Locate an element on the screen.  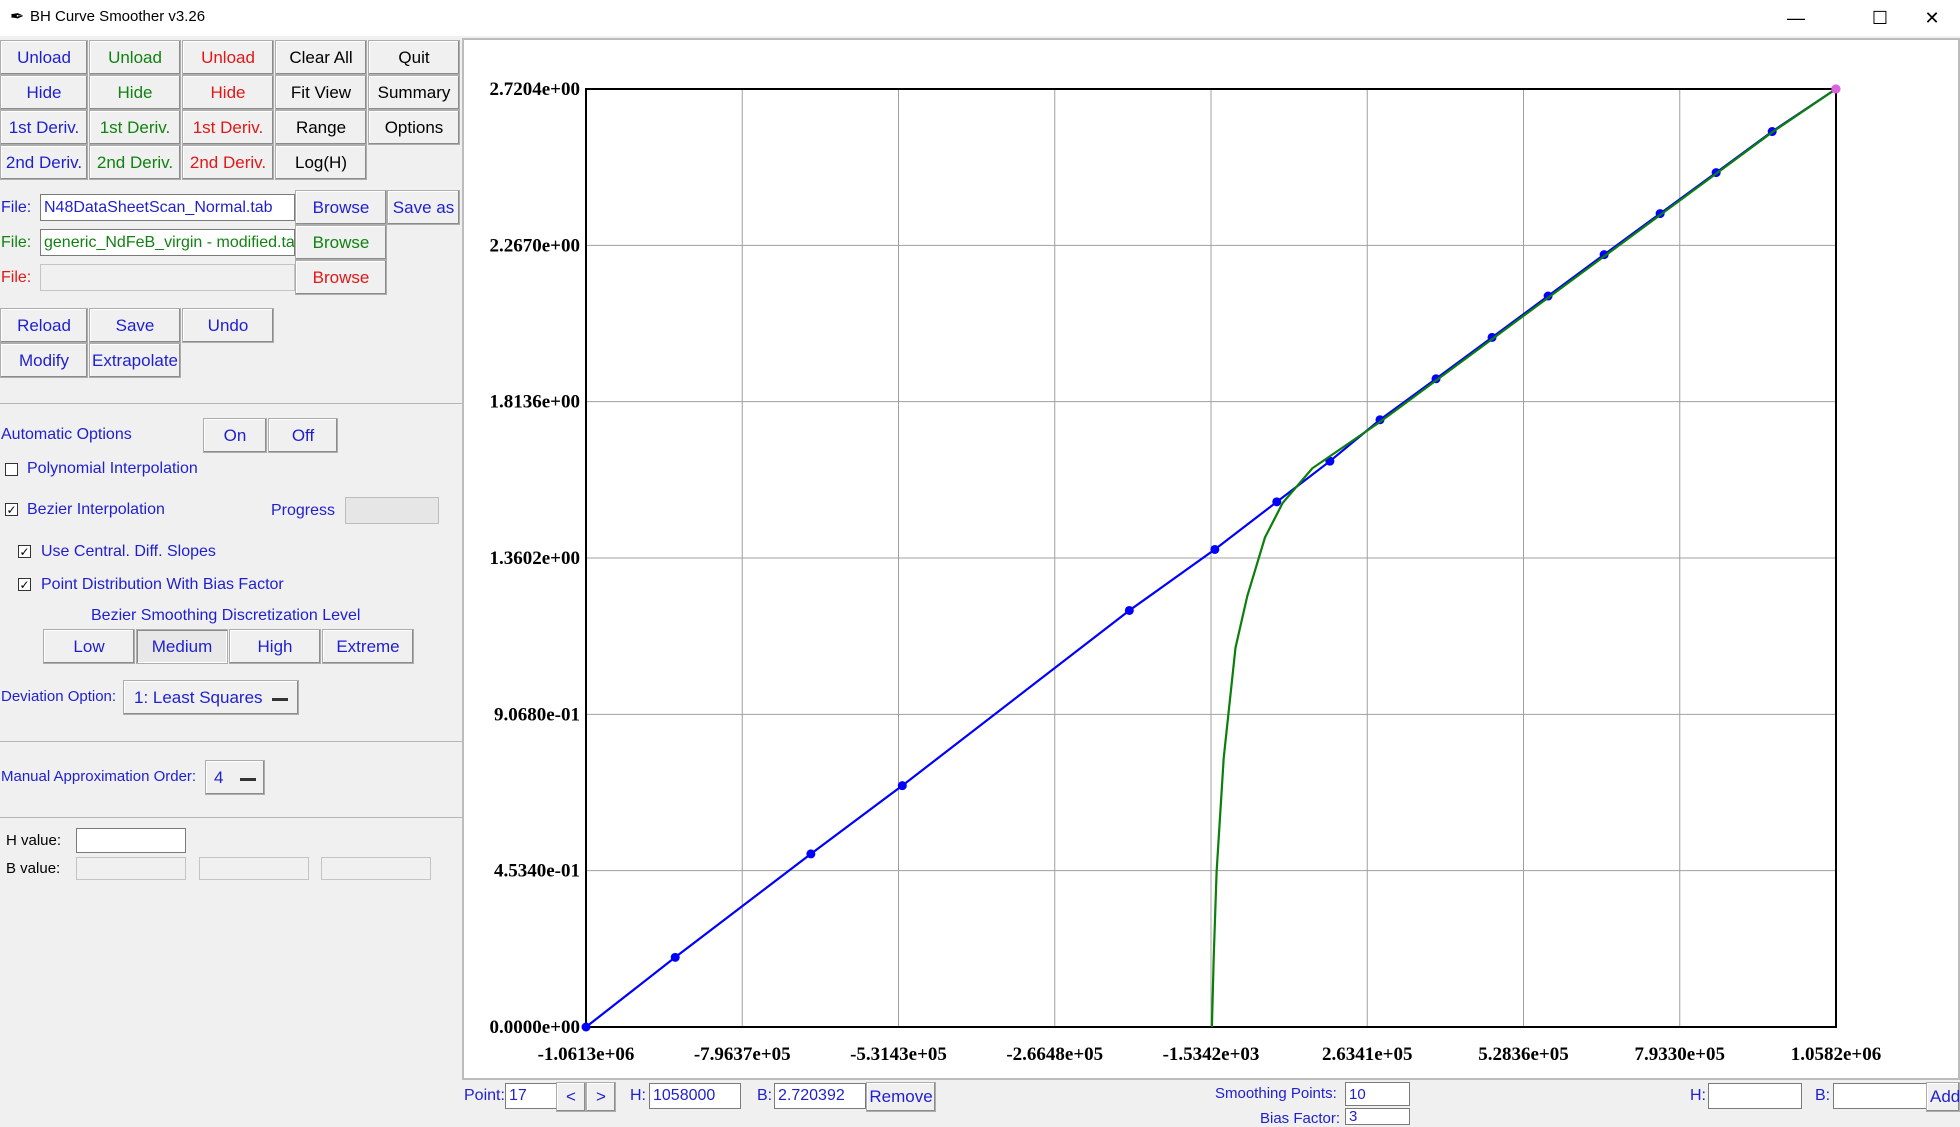
automatic-options-label: Automatic Options is located at coordinates (66, 434).